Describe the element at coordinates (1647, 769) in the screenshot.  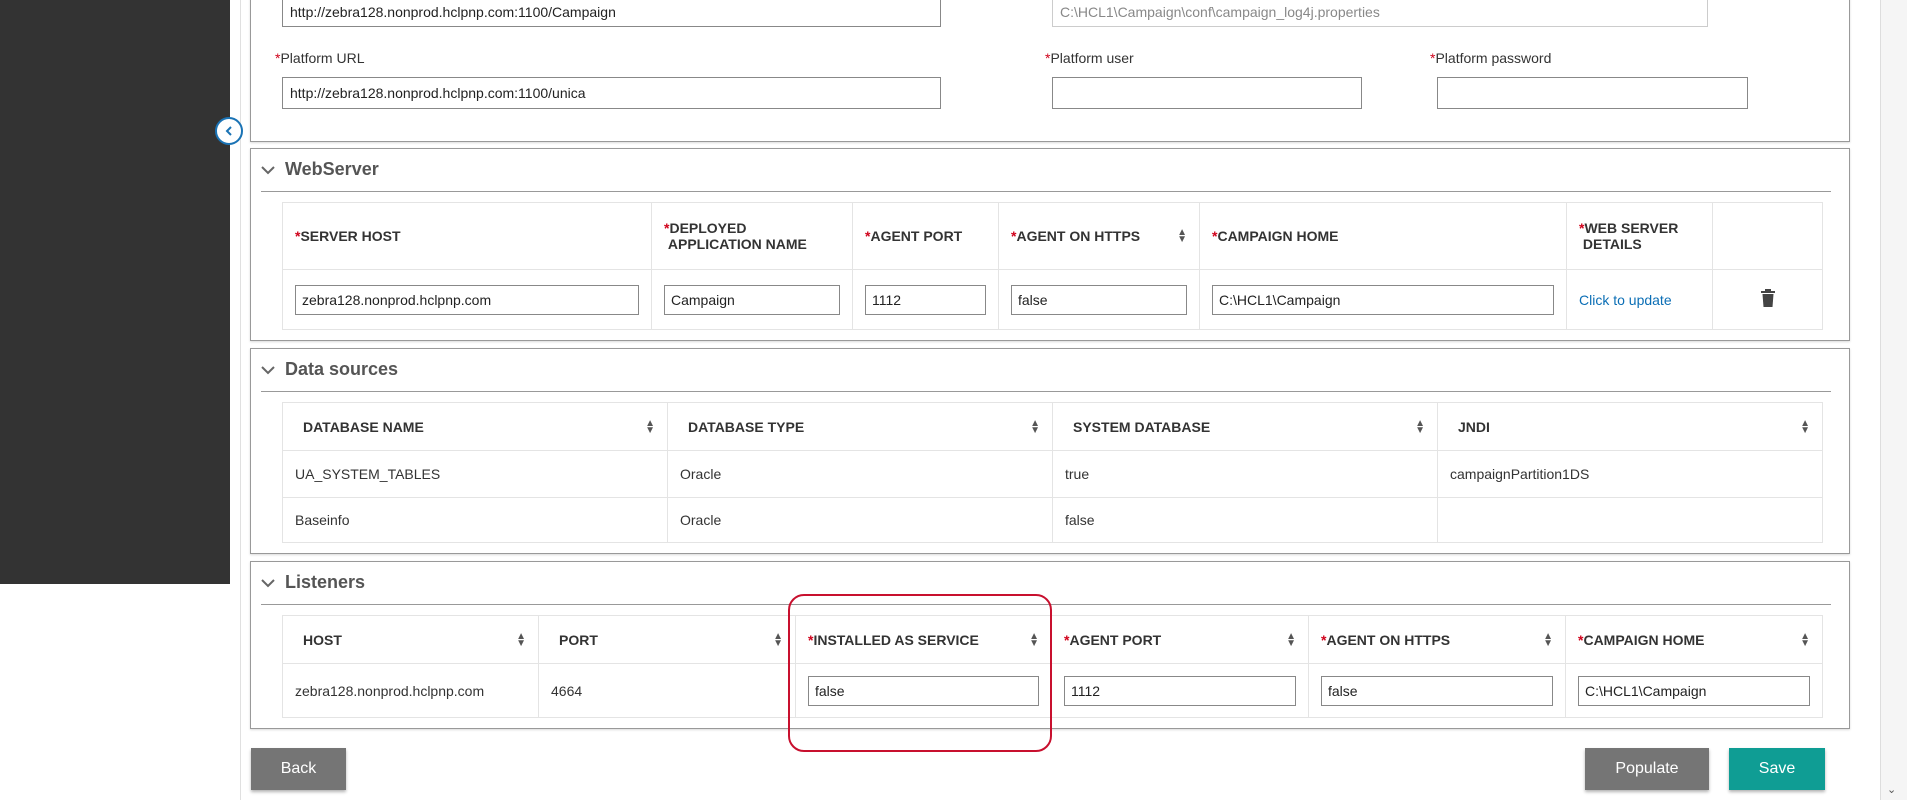
I see `populate-button: Populate` at that location.